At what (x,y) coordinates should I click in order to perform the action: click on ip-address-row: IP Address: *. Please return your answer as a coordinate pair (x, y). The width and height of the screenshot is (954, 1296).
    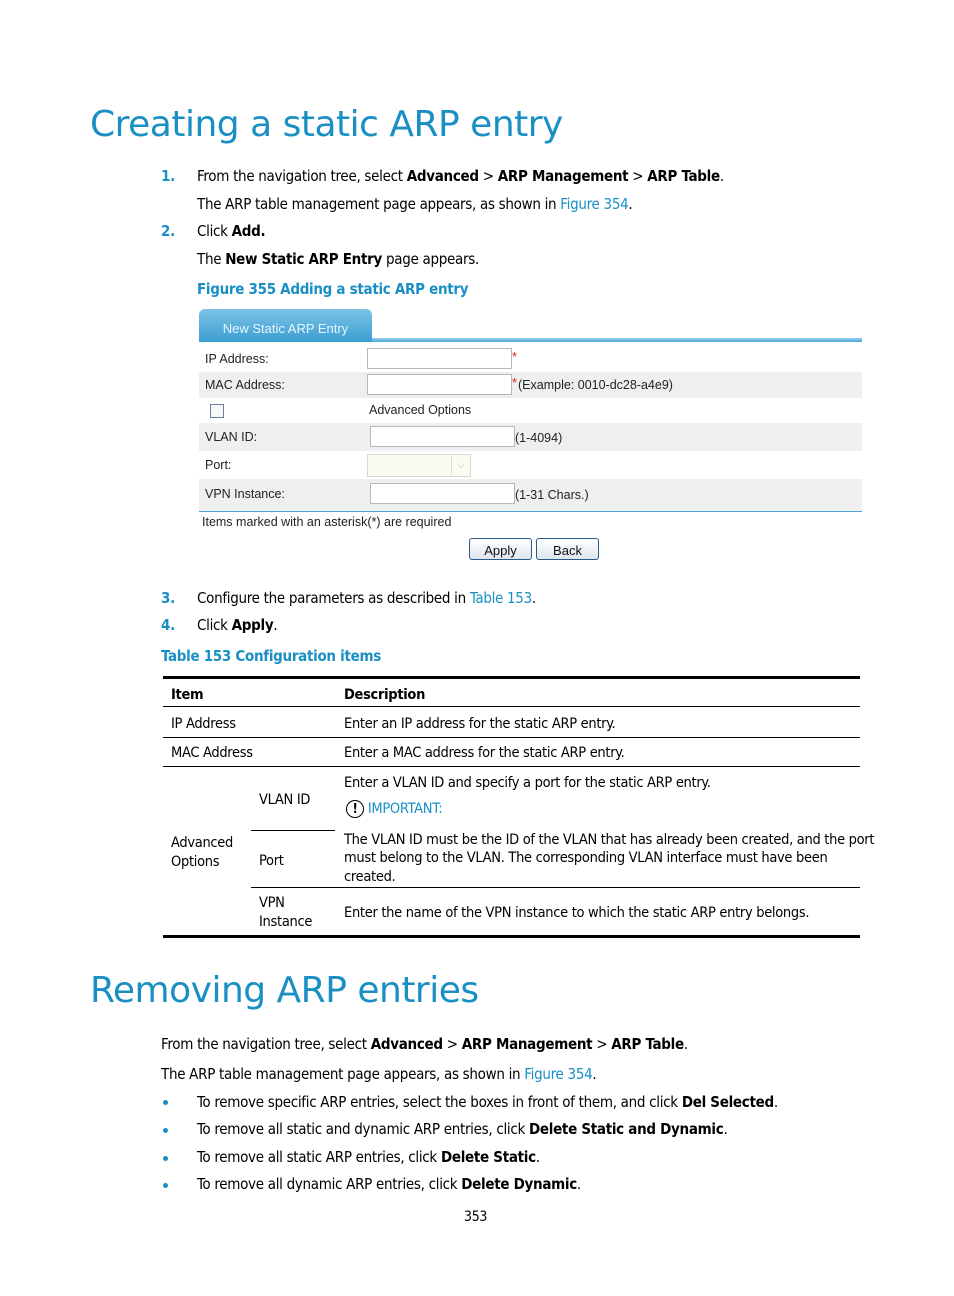
    Looking at the image, I should click on (530, 359).